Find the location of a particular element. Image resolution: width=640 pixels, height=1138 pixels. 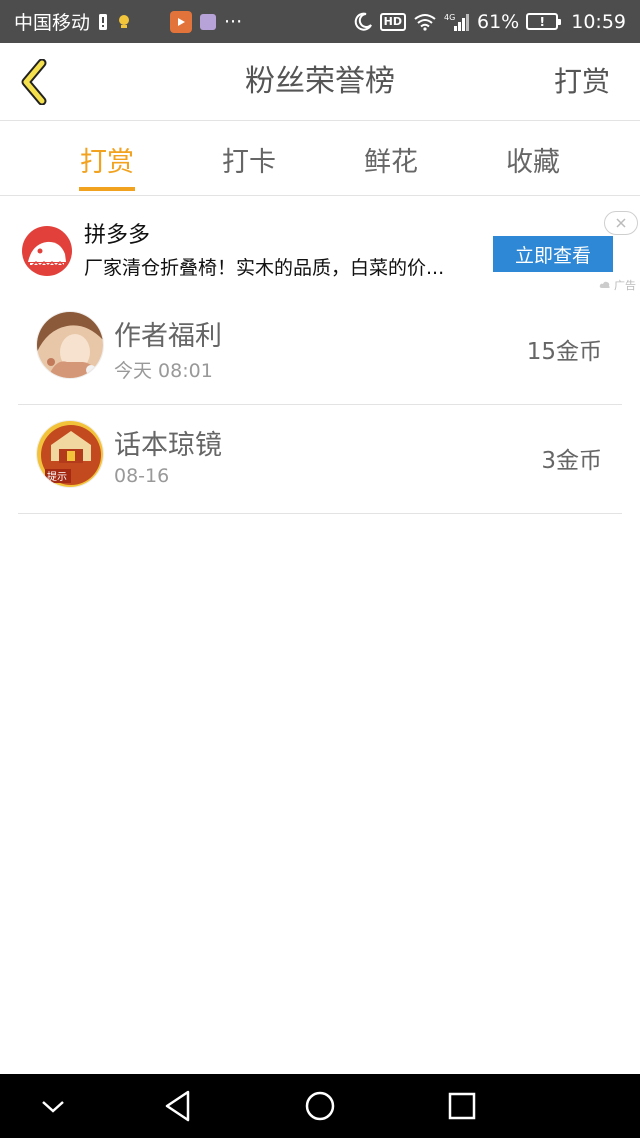

battery-percent: 61% is located at coordinates (498, 21).